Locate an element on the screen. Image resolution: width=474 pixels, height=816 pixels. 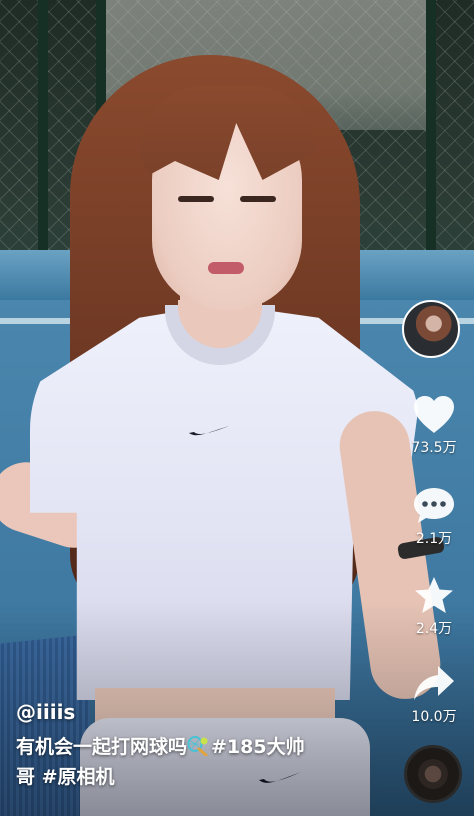
tennis-racket-icon is located at coordinates (197, 746).